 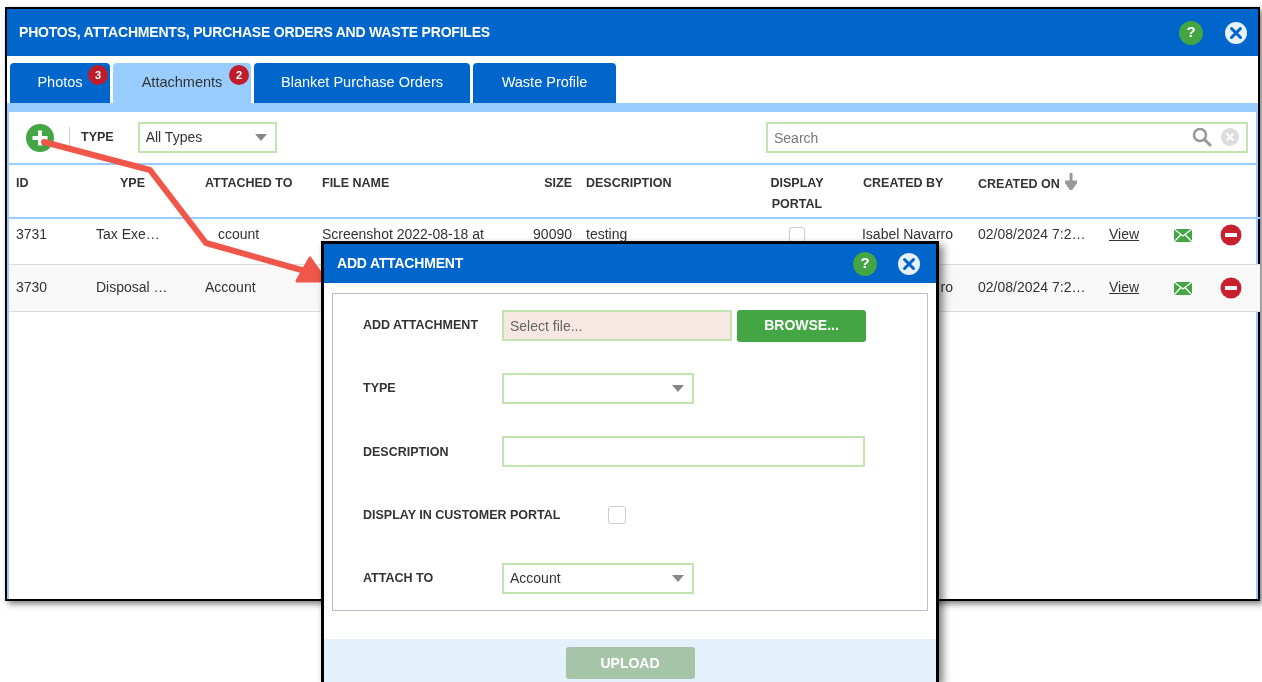 I want to click on column-header: SIZE, so click(x=558, y=183).